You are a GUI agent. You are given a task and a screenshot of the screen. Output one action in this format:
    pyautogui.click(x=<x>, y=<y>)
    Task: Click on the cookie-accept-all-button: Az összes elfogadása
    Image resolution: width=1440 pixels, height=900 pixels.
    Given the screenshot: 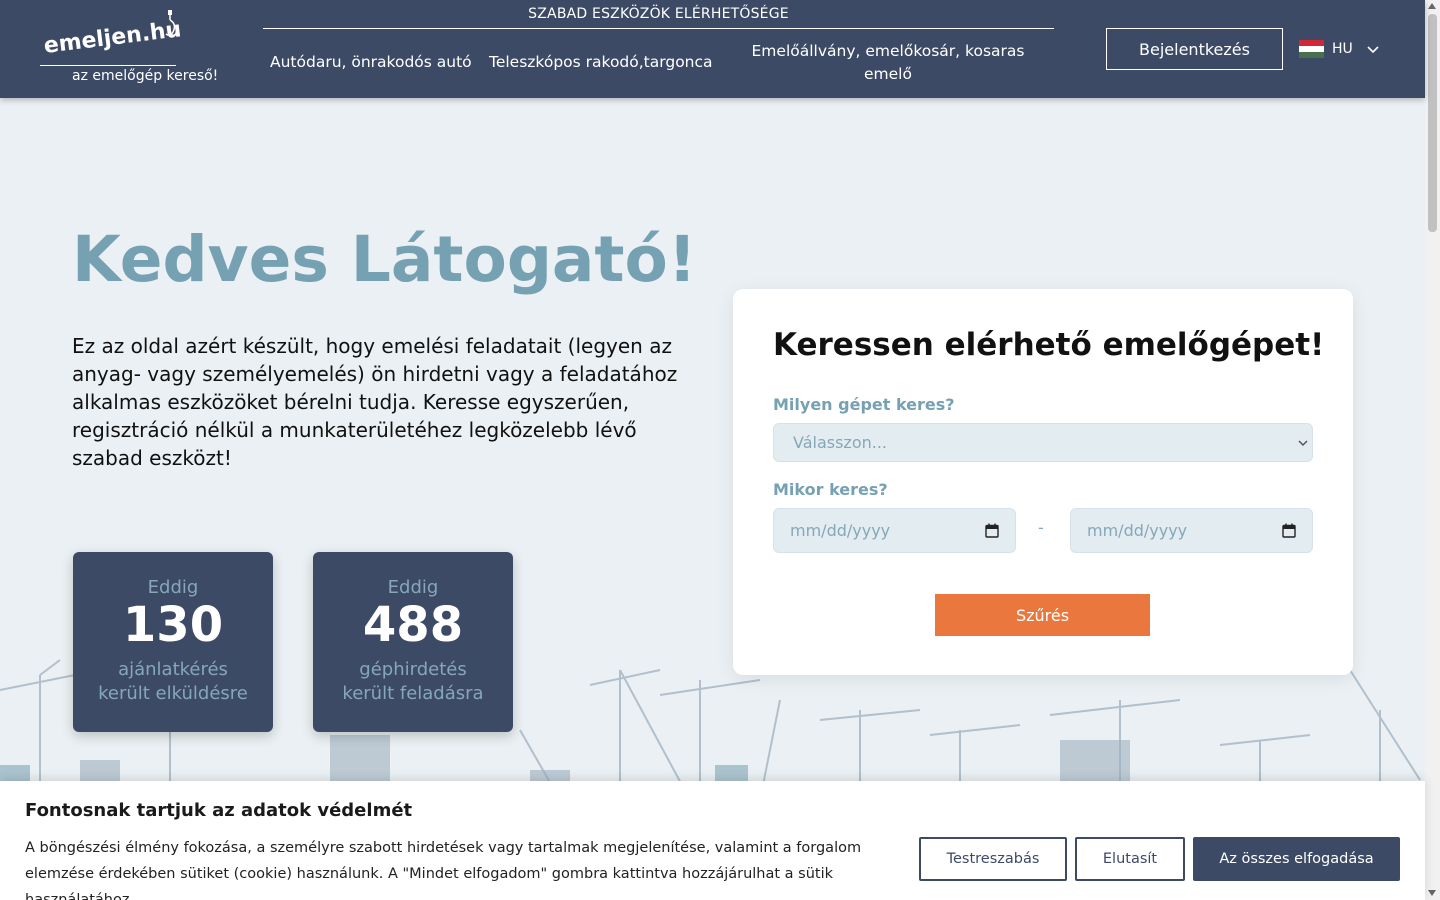 What is the action you would take?
    pyautogui.click(x=1296, y=859)
    